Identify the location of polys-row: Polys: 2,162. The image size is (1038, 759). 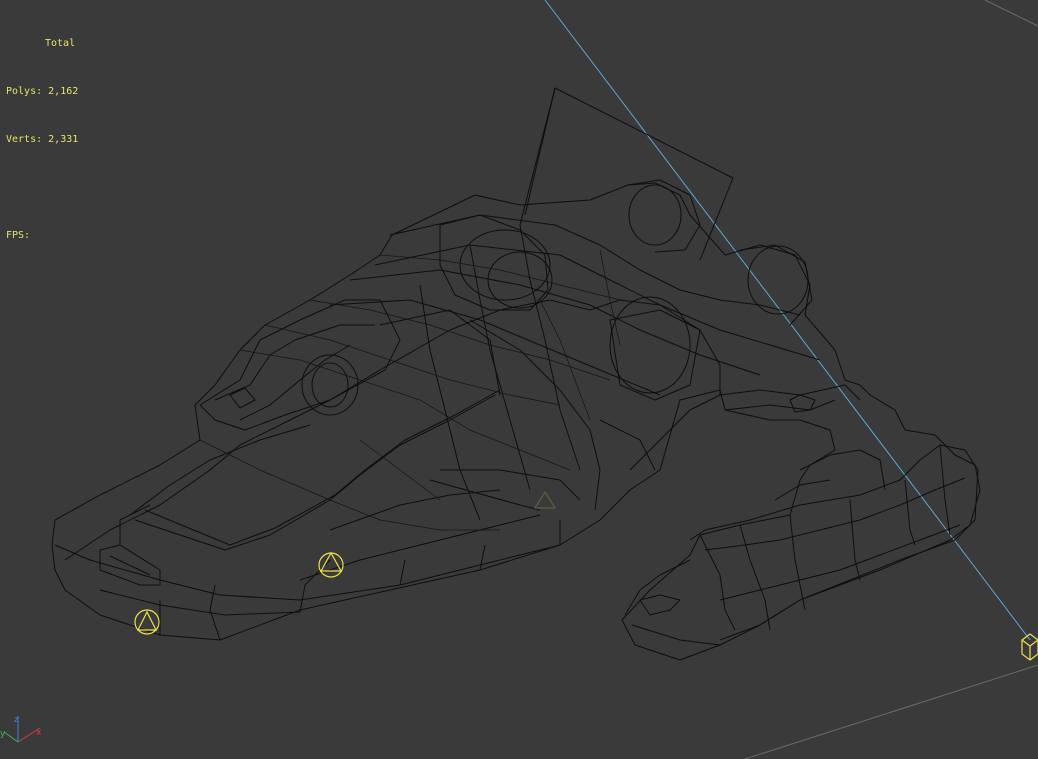
(42, 92).